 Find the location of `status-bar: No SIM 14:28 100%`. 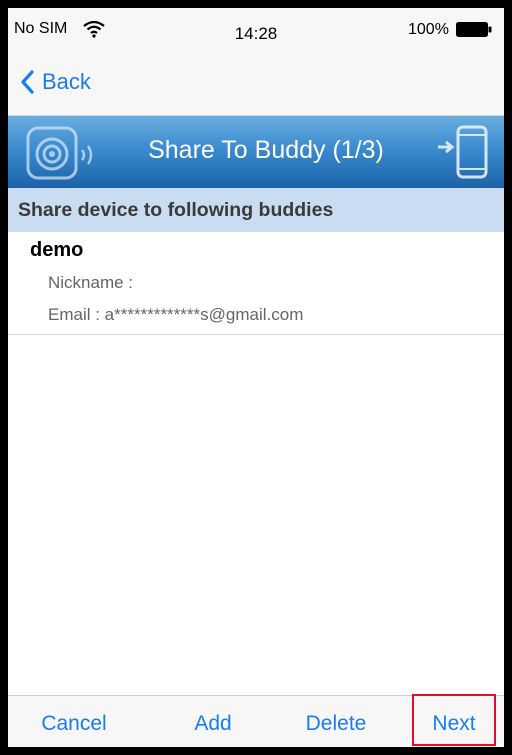

status-bar: No SIM 14:28 100% is located at coordinates (256, 29).